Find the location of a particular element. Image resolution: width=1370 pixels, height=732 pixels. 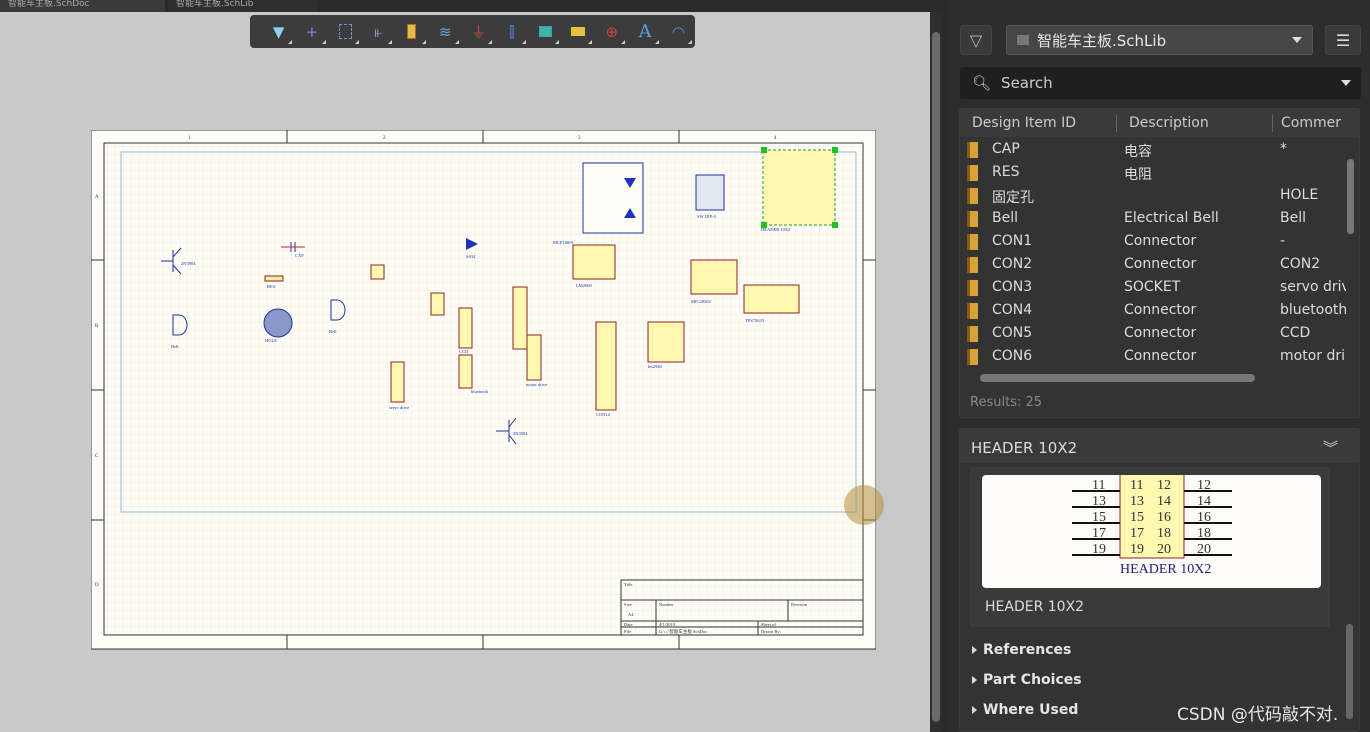

filter-button: ▽ is located at coordinates (976, 40).